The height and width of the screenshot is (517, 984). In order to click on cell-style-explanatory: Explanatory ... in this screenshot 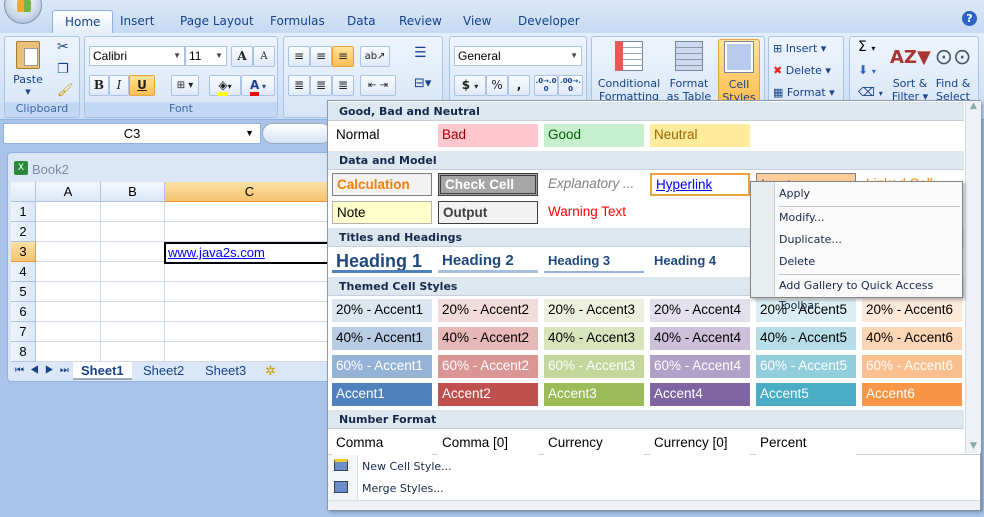, I will do `click(594, 184)`.